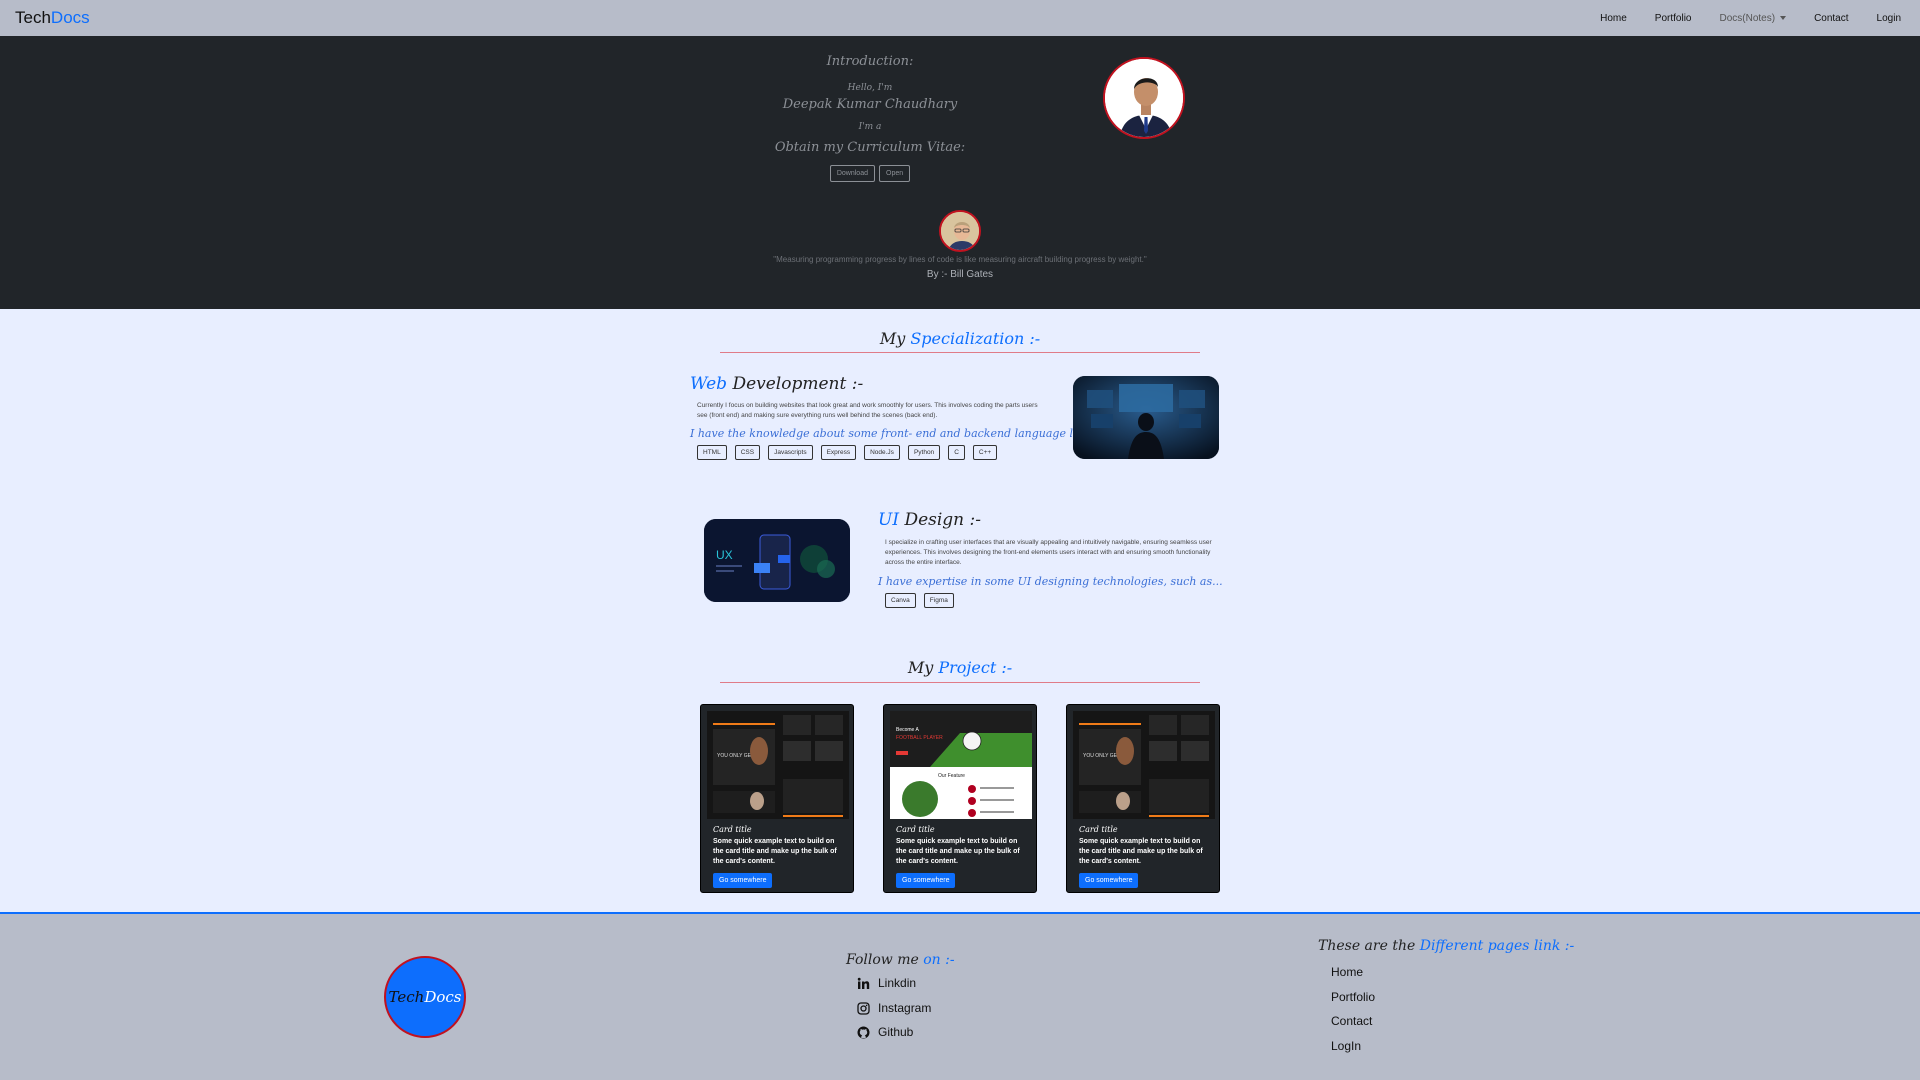  Describe the element at coordinates (870, 147) in the screenshot. I see `cv-heading: Obtain my Curriculum Vitae:` at that location.